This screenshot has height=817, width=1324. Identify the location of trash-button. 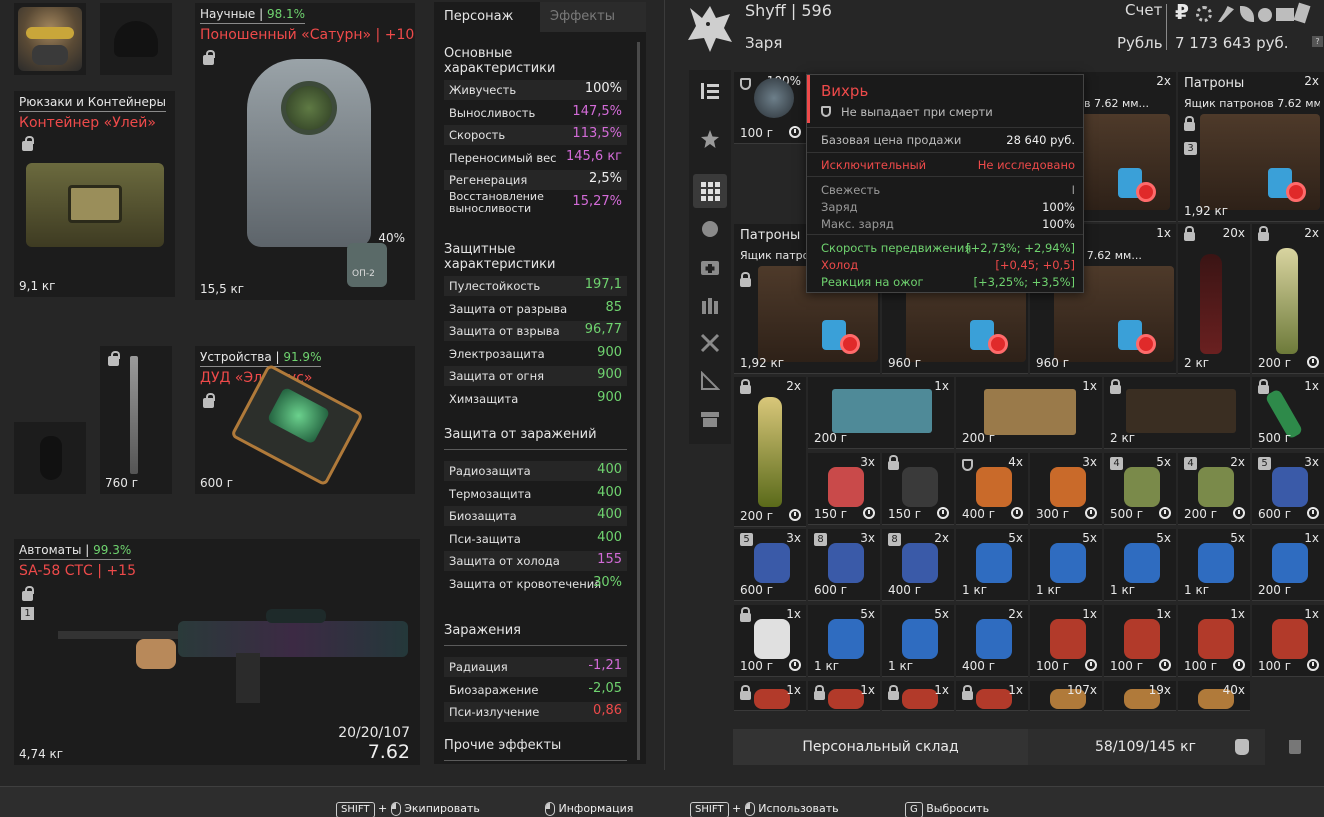
(1294, 747).